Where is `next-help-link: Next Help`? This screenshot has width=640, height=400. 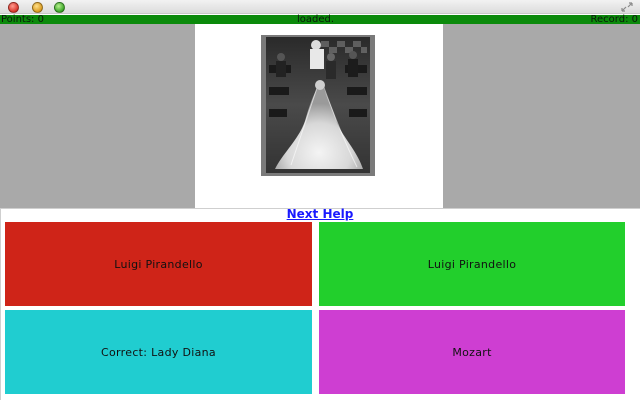
next-help-link: Next Help is located at coordinates (320, 214).